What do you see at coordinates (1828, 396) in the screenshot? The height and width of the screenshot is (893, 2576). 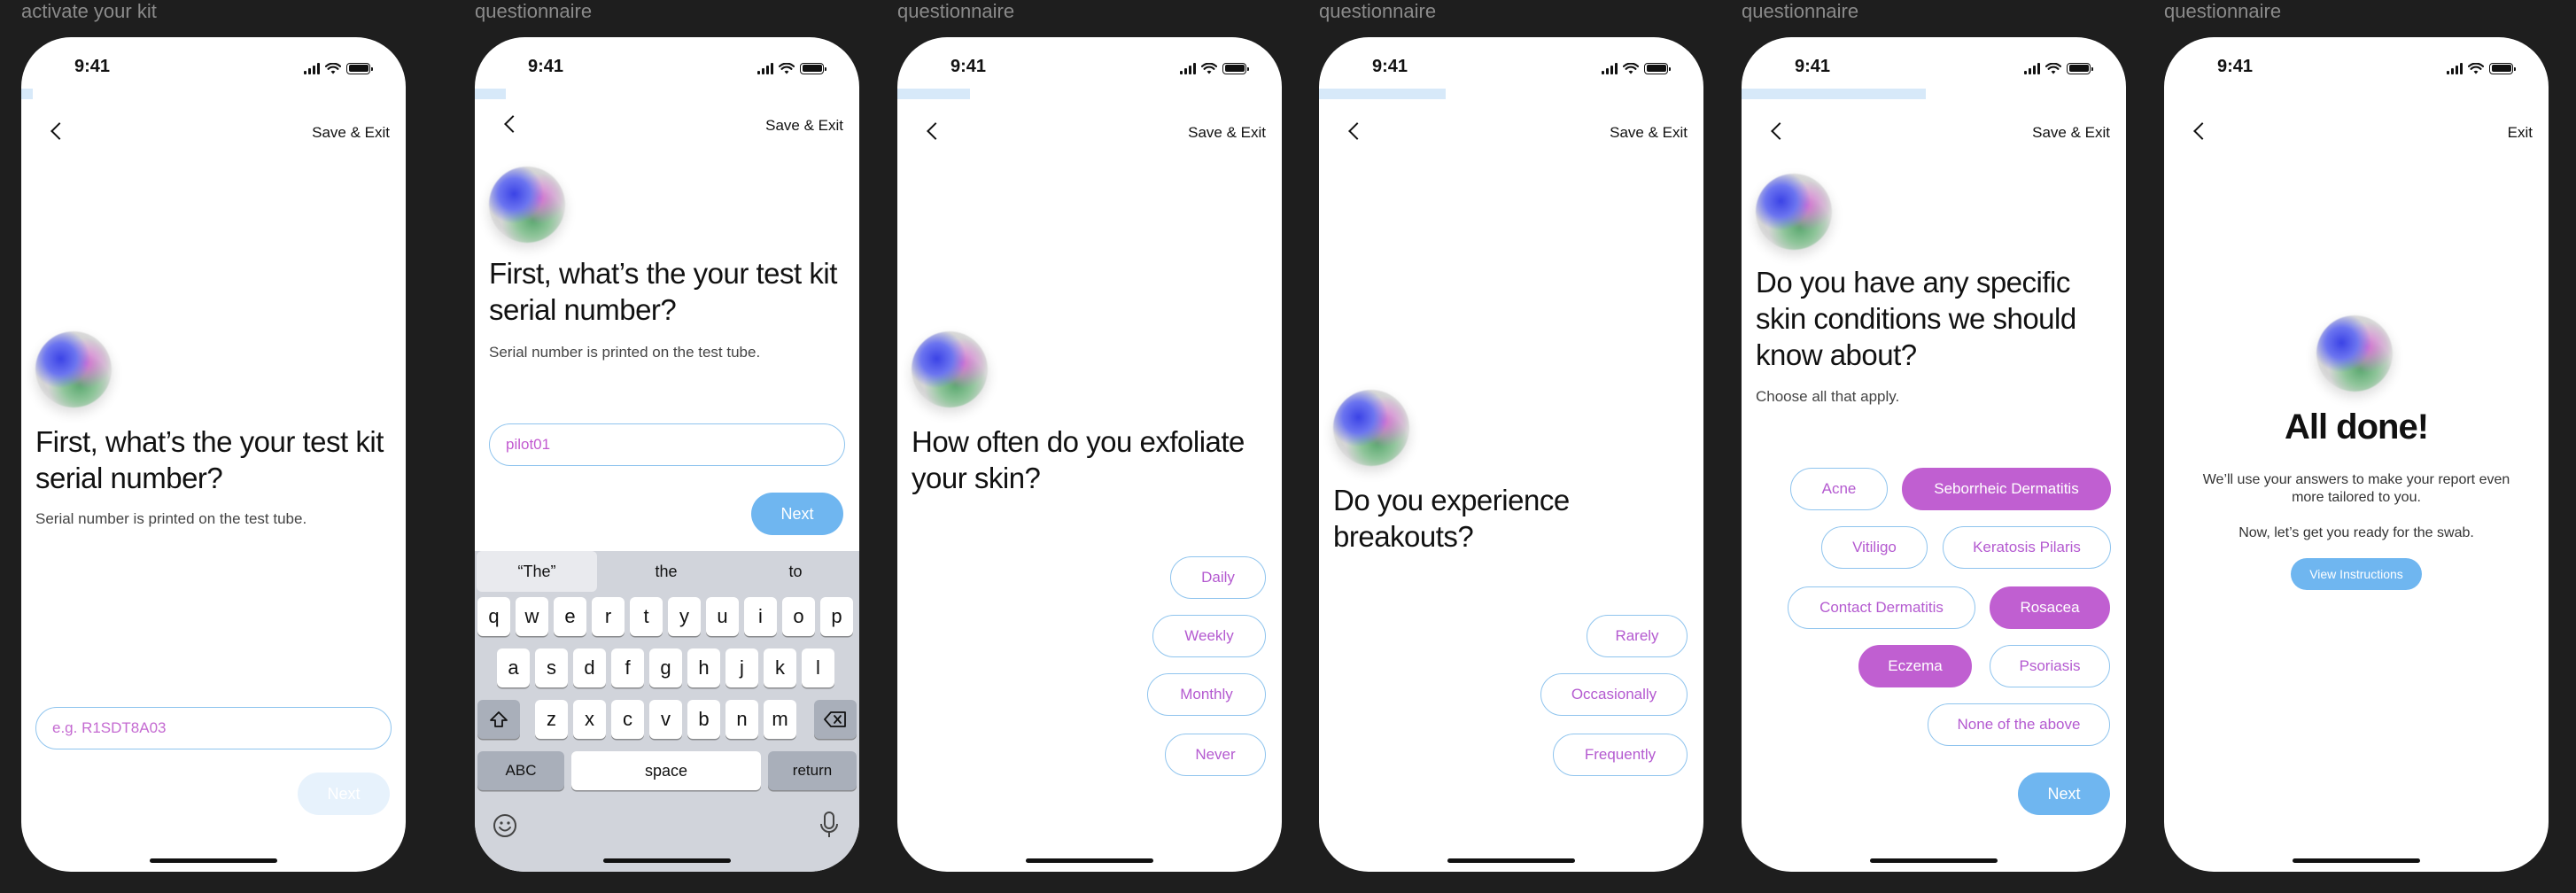 I see `page-subtitle: Choose all that apply.` at bounding box center [1828, 396].